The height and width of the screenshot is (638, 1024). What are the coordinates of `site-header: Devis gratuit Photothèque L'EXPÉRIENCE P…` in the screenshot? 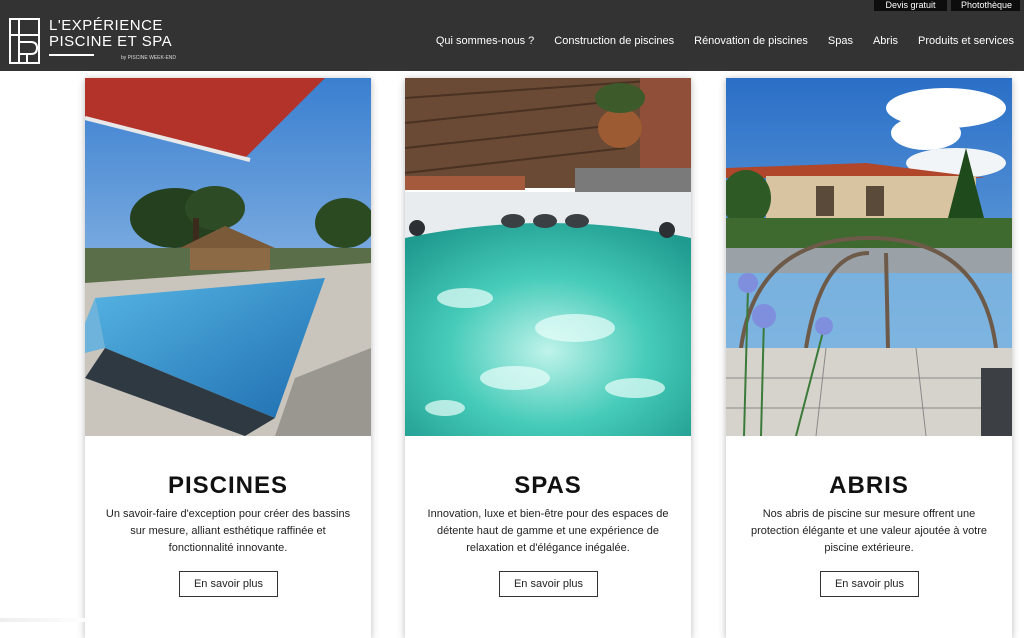 It's located at (512, 35).